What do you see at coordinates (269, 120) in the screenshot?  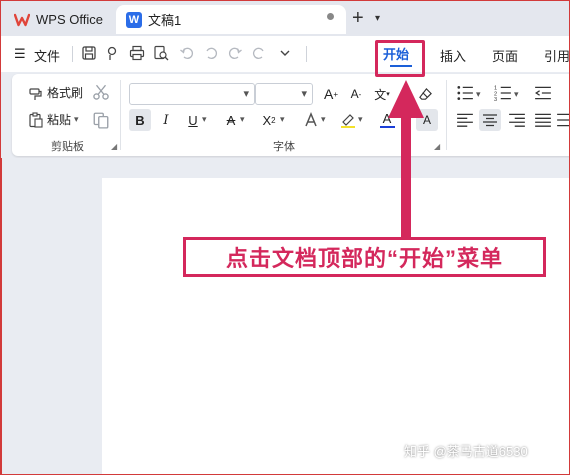 I see `superscript-button: X2` at bounding box center [269, 120].